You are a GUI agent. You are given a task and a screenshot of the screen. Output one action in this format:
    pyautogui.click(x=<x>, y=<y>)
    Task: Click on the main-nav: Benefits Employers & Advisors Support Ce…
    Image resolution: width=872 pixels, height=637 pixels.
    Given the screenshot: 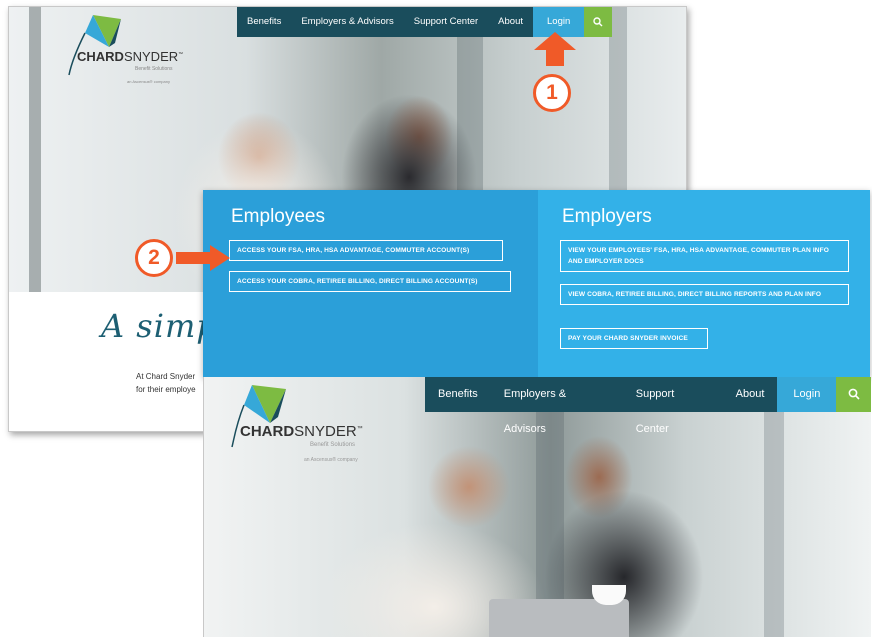 What is the action you would take?
    pyautogui.click(x=648, y=406)
    